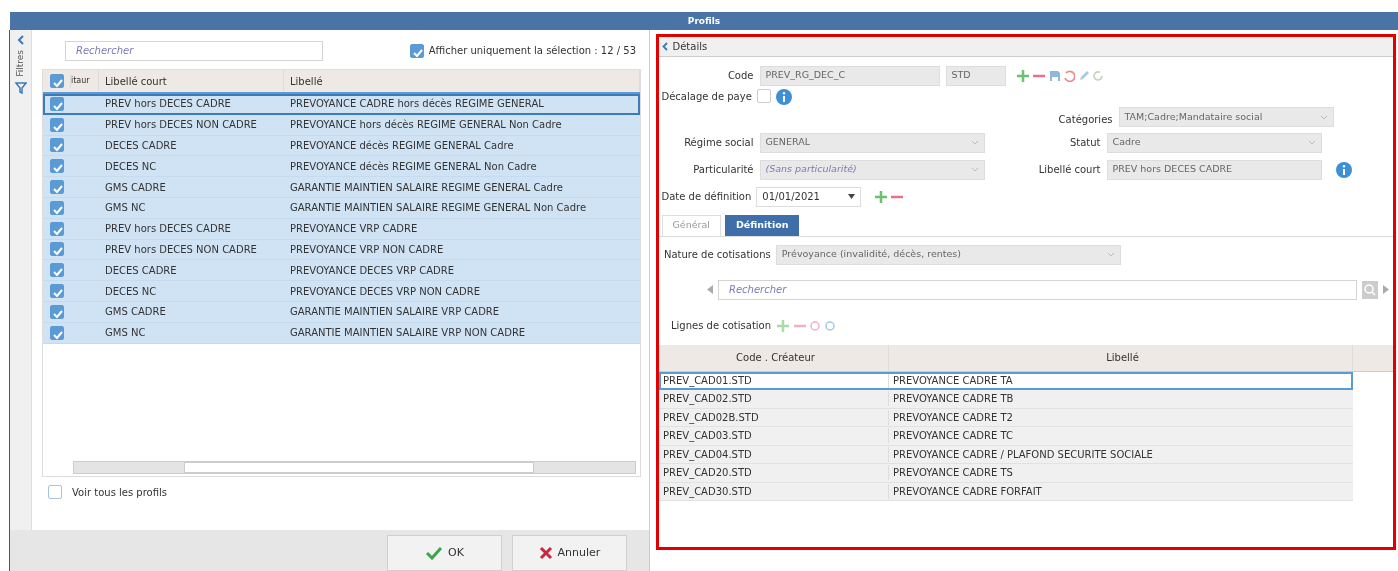  Describe the element at coordinates (417, 104) in the screenshot. I see `table-cell: PREVOYANCE CADRE hors décès REGIME GENERAL` at that location.